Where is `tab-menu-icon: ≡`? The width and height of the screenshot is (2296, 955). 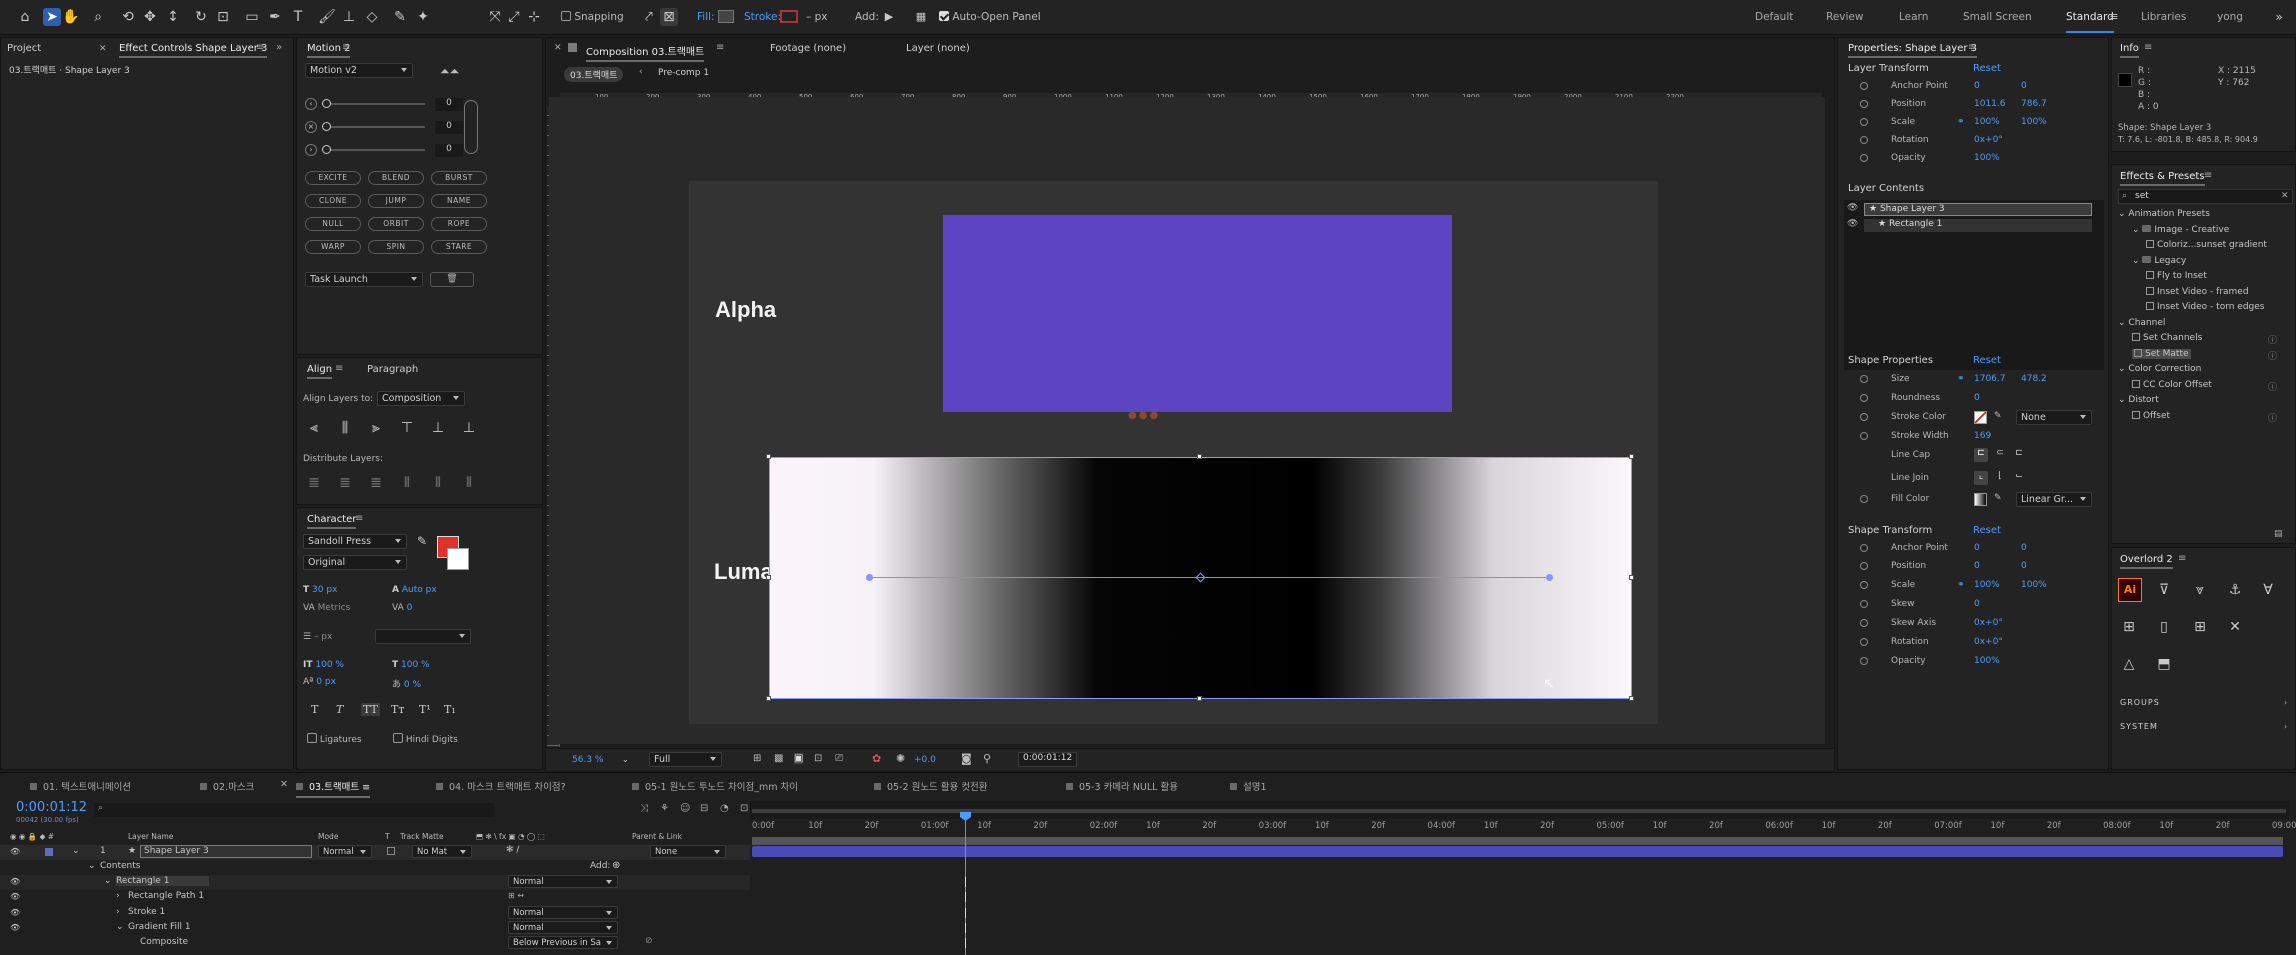 tab-menu-icon: ≡ is located at coordinates (364, 787).